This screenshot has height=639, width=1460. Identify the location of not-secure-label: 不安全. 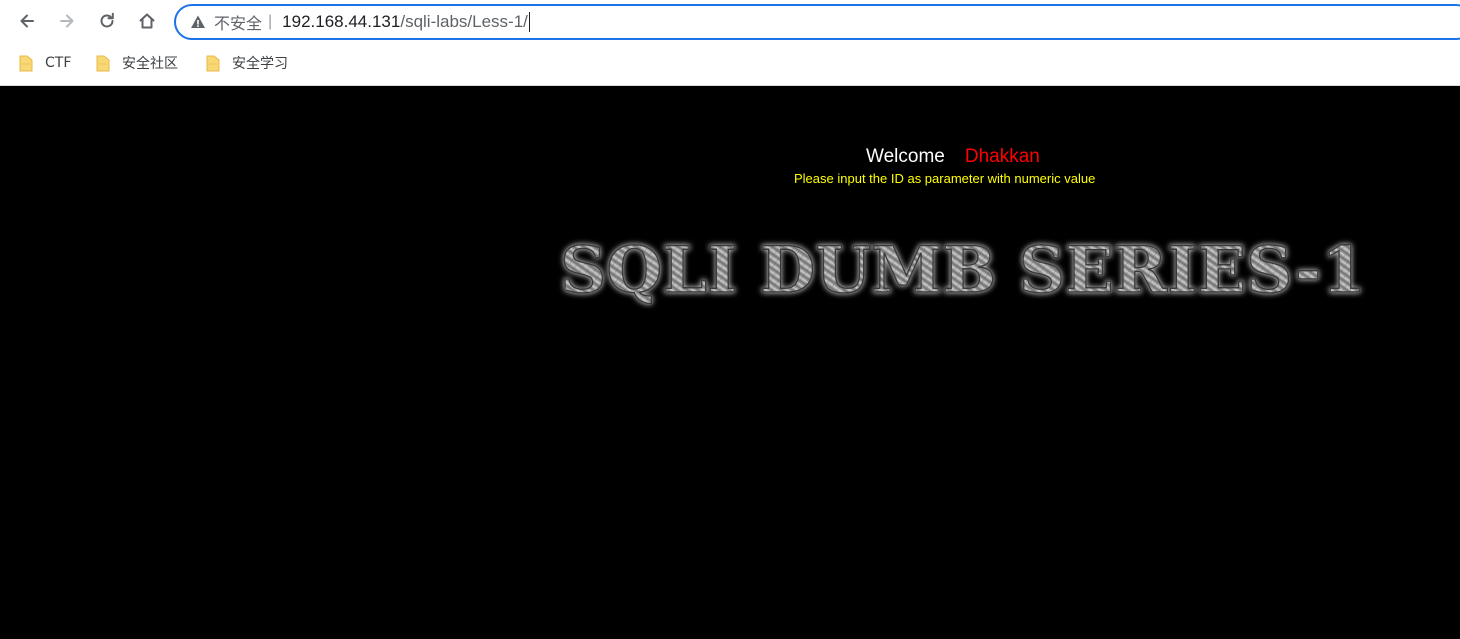
(238, 22).